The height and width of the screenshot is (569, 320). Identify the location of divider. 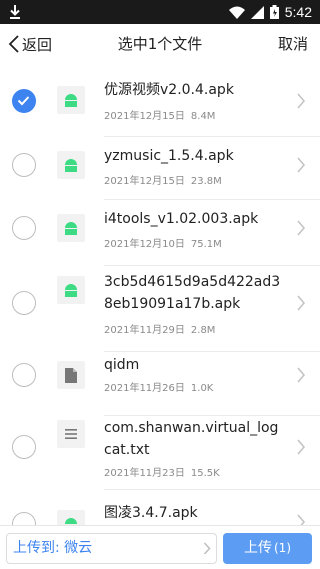
(212, 489).